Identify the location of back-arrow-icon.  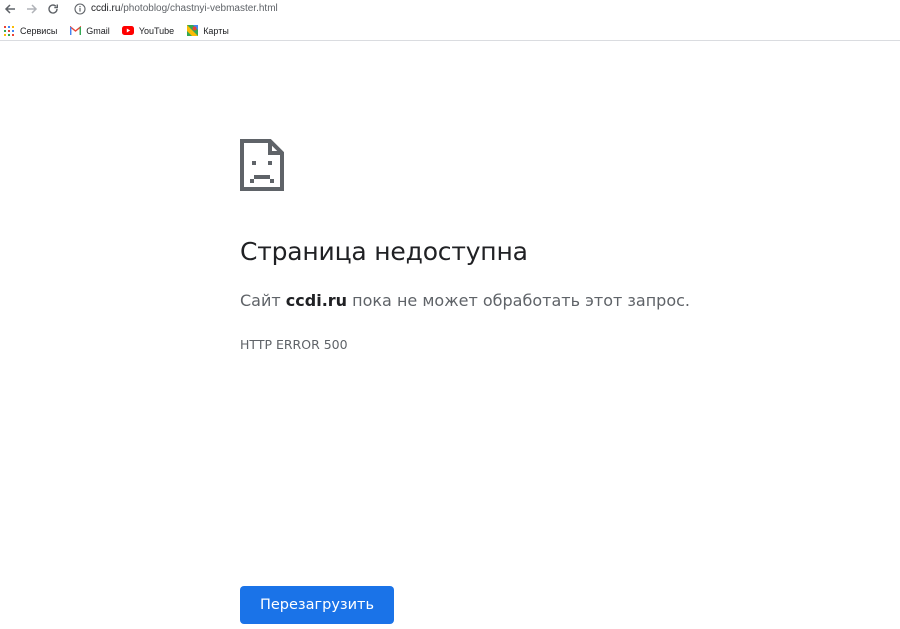
(9, 9).